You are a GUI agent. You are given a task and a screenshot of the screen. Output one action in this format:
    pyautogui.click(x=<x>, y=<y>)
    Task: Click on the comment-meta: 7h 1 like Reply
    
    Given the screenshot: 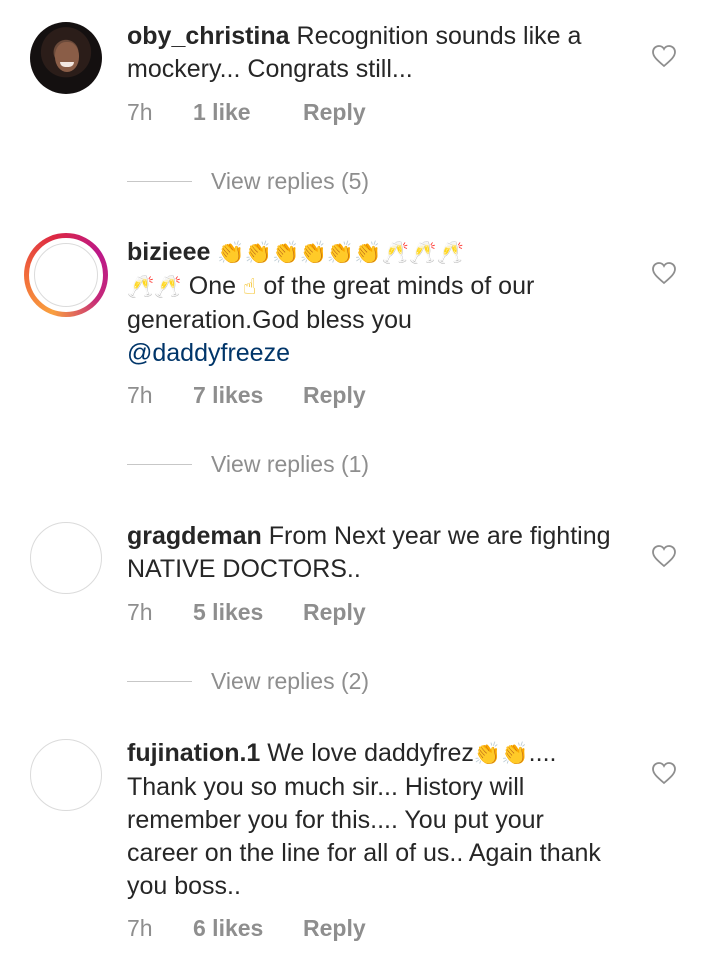 What is the action you would take?
    pyautogui.click(x=246, y=112)
    